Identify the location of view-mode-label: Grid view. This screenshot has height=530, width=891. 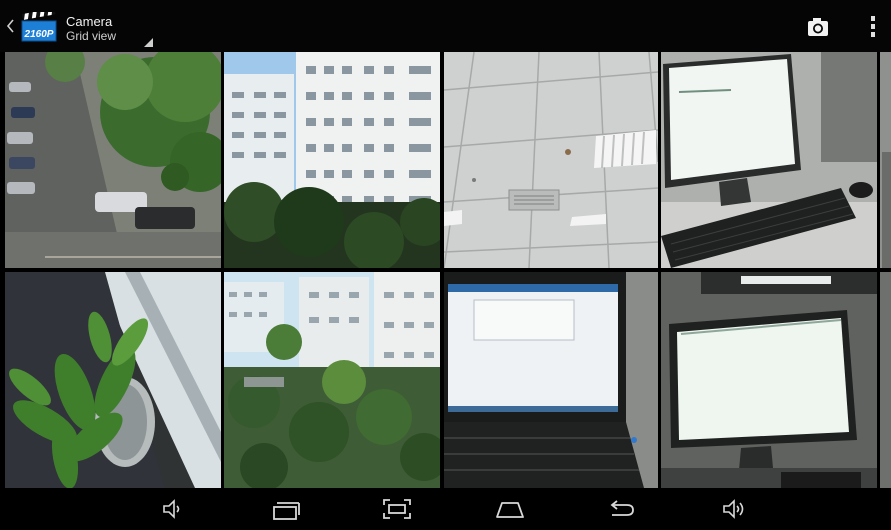
(91, 36).